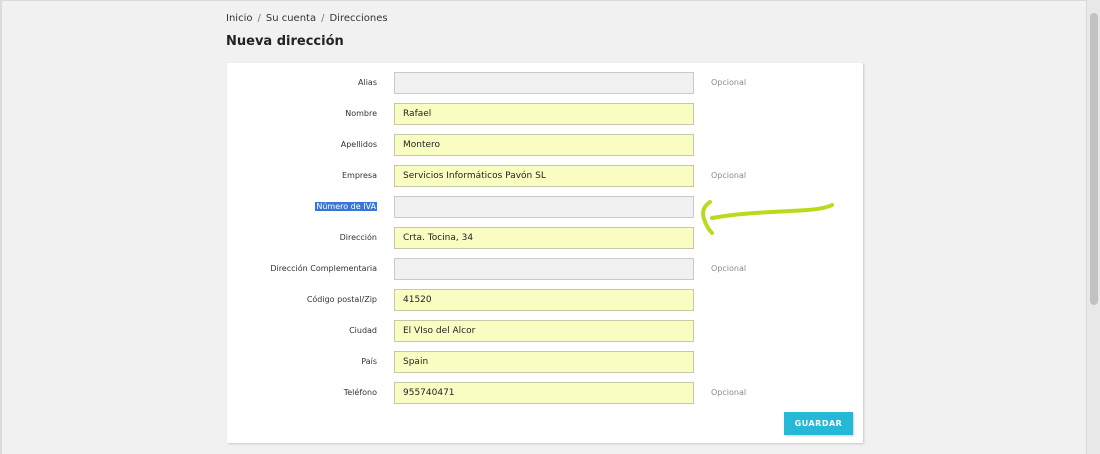 This screenshot has height=454, width=1100. I want to click on last-name-input: Montero, so click(544, 145).